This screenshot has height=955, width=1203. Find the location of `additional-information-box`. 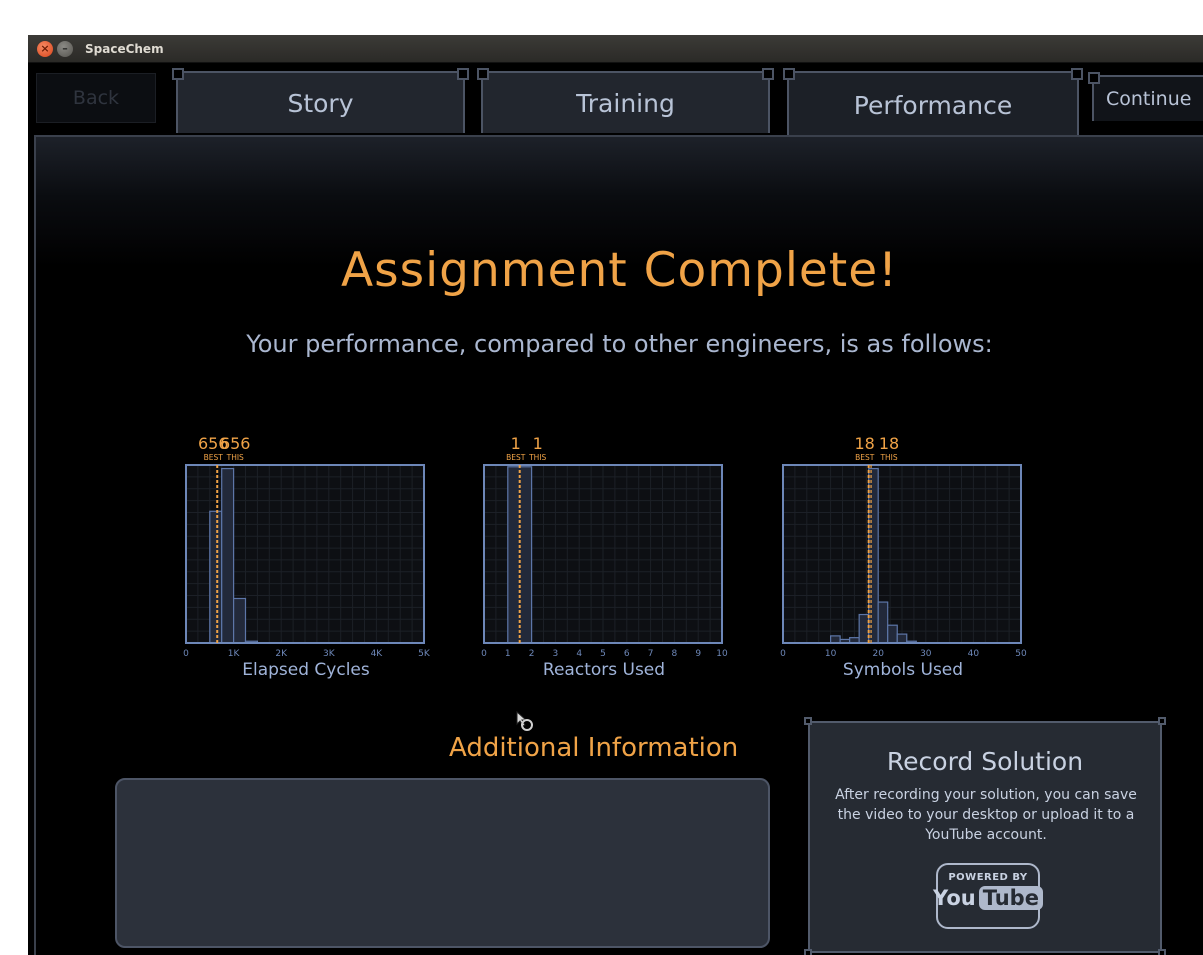

additional-information-box is located at coordinates (442, 863).